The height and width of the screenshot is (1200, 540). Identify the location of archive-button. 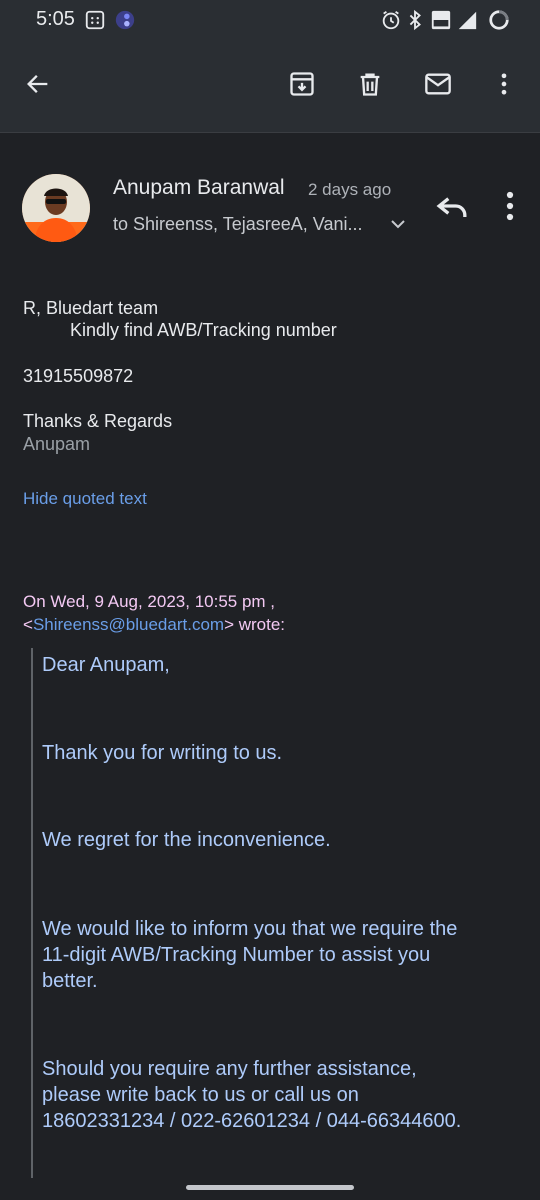
(302, 84).